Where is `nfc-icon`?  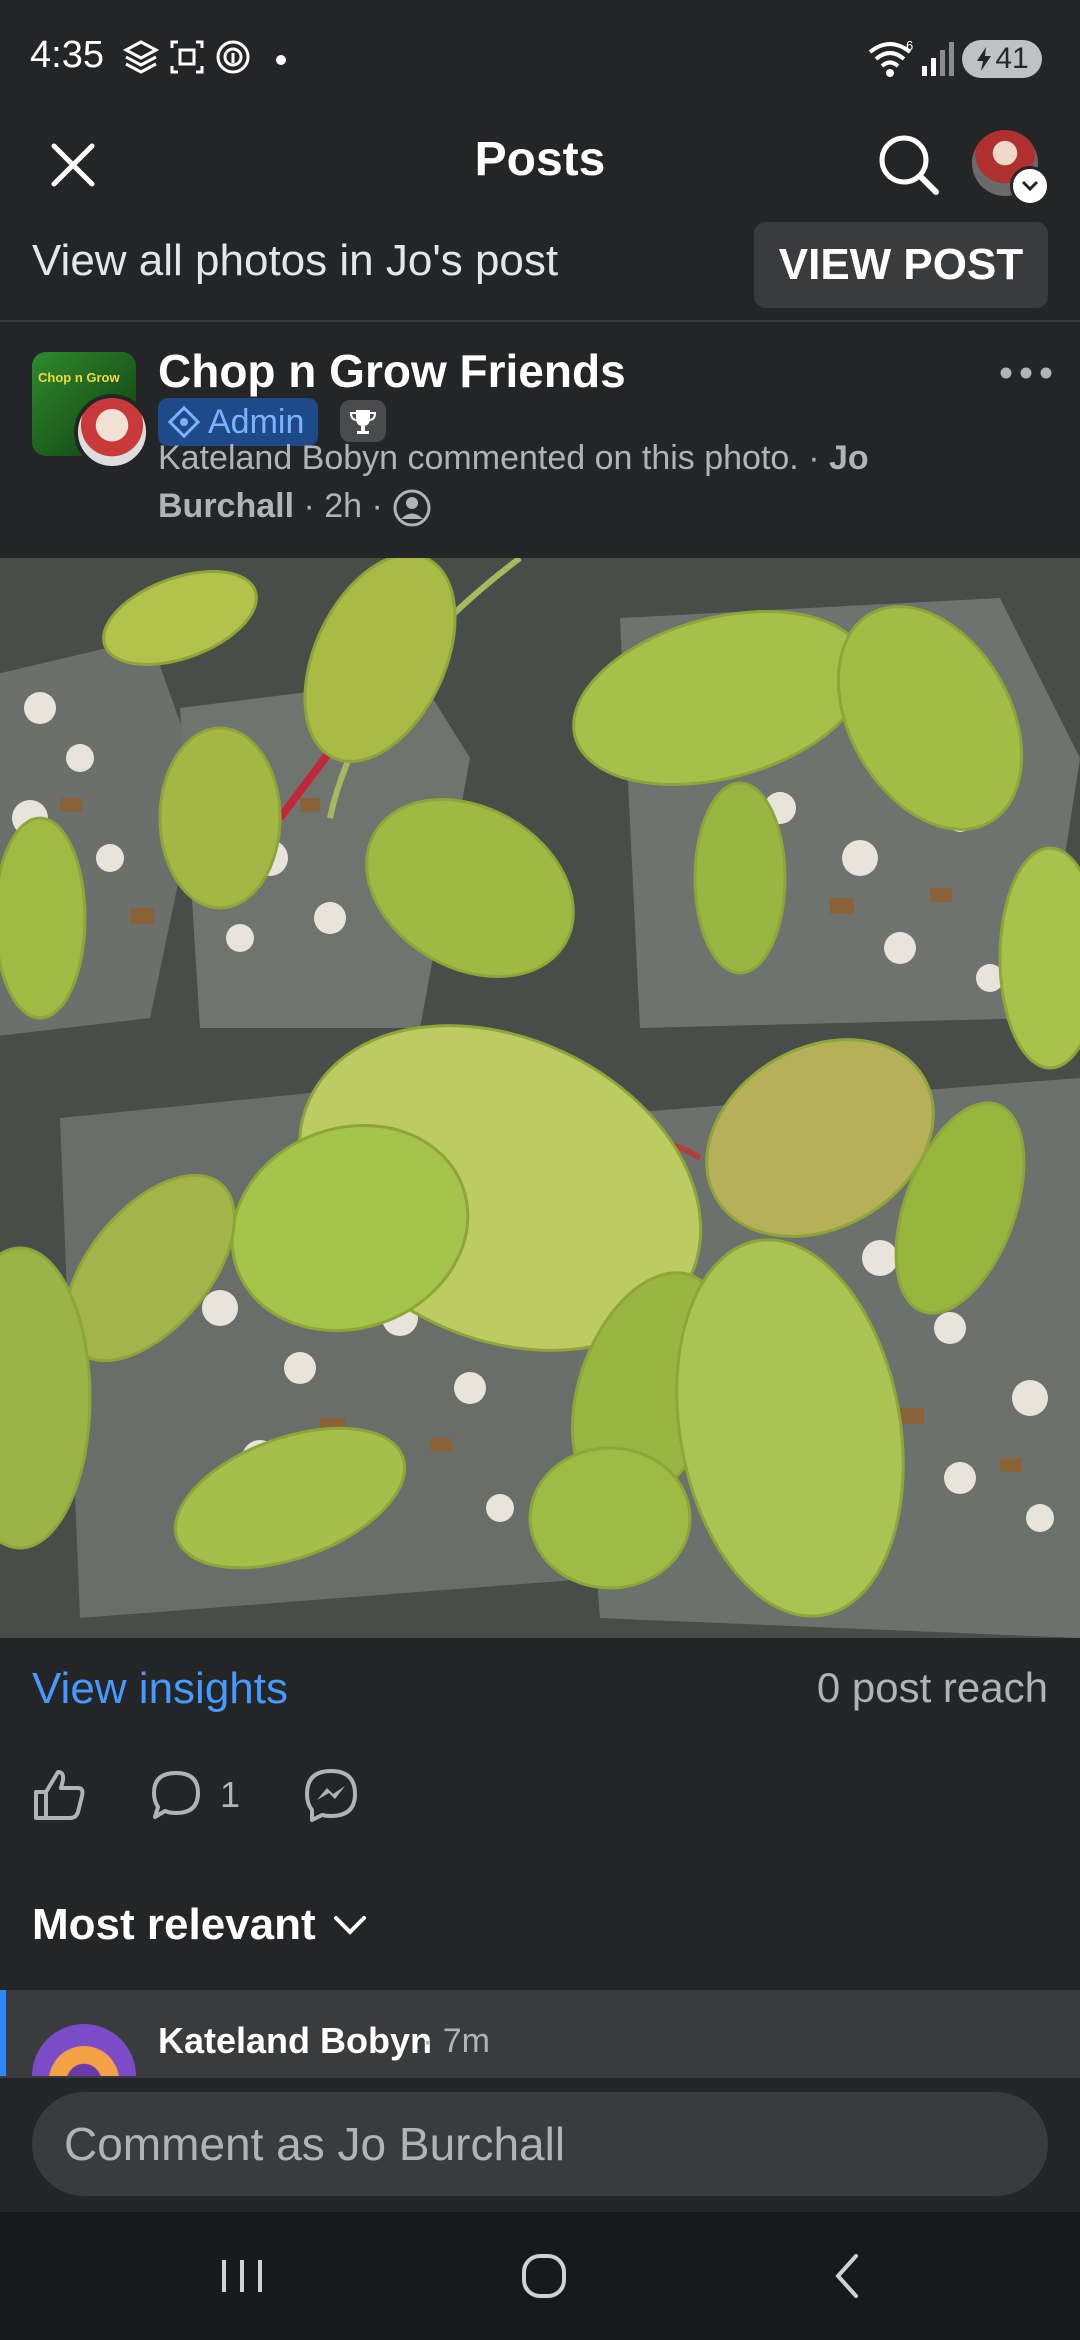 nfc-icon is located at coordinates (233, 57).